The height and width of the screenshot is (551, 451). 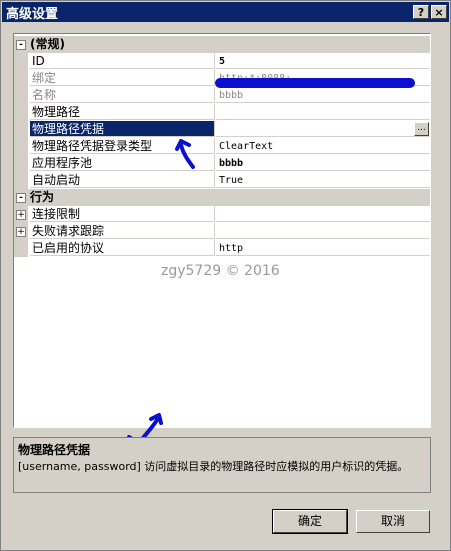 I want to click on property-name: 自动启动, so click(x=122, y=180).